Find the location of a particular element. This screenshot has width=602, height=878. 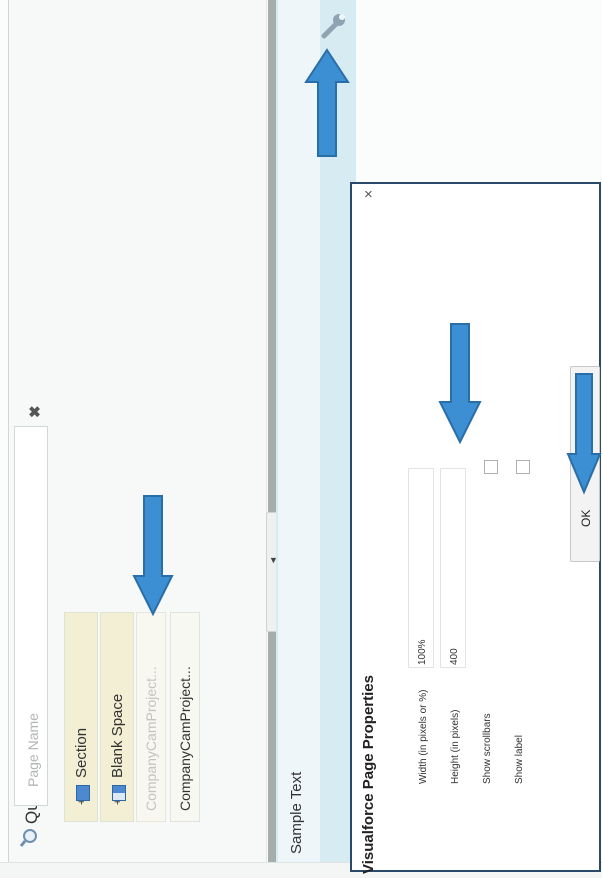

width-value: 100% is located at coordinates (422, 652).